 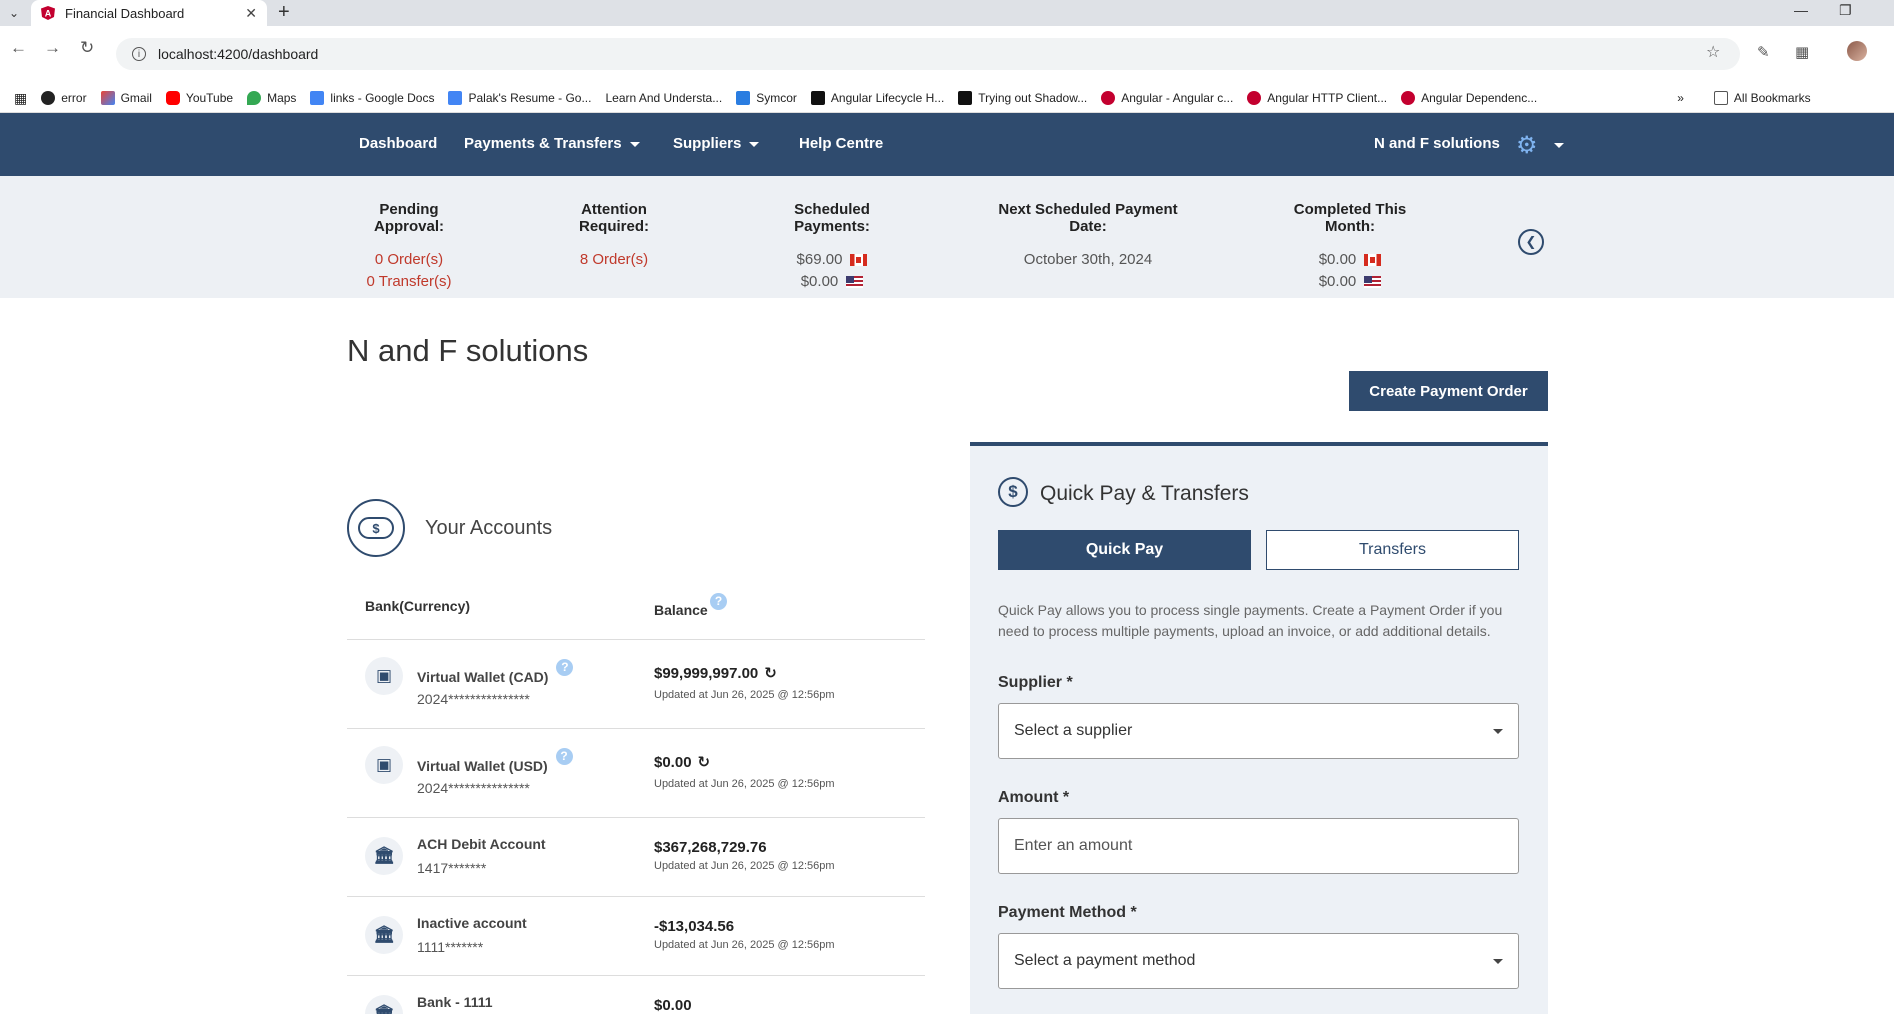 What do you see at coordinates (376, 528) in the screenshot?
I see `wallet-dollar-icon: $` at bounding box center [376, 528].